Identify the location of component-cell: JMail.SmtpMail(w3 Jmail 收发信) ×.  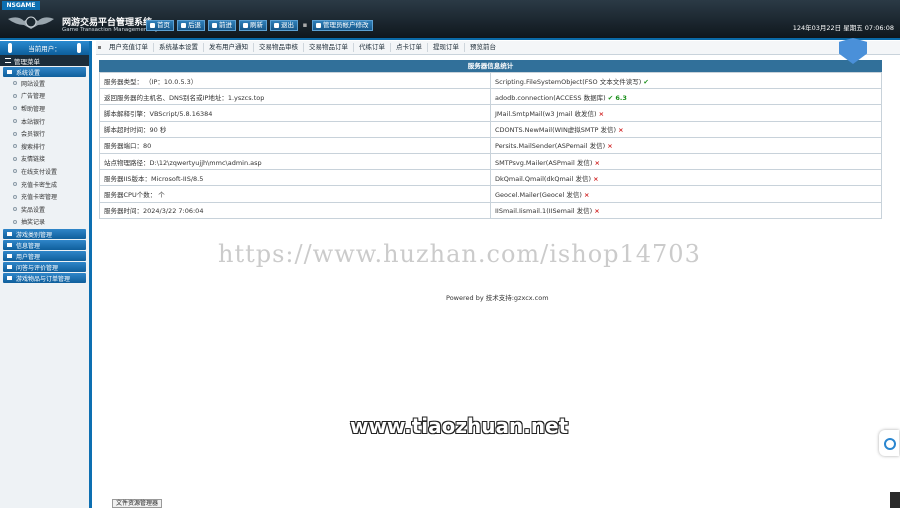
(686, 113).